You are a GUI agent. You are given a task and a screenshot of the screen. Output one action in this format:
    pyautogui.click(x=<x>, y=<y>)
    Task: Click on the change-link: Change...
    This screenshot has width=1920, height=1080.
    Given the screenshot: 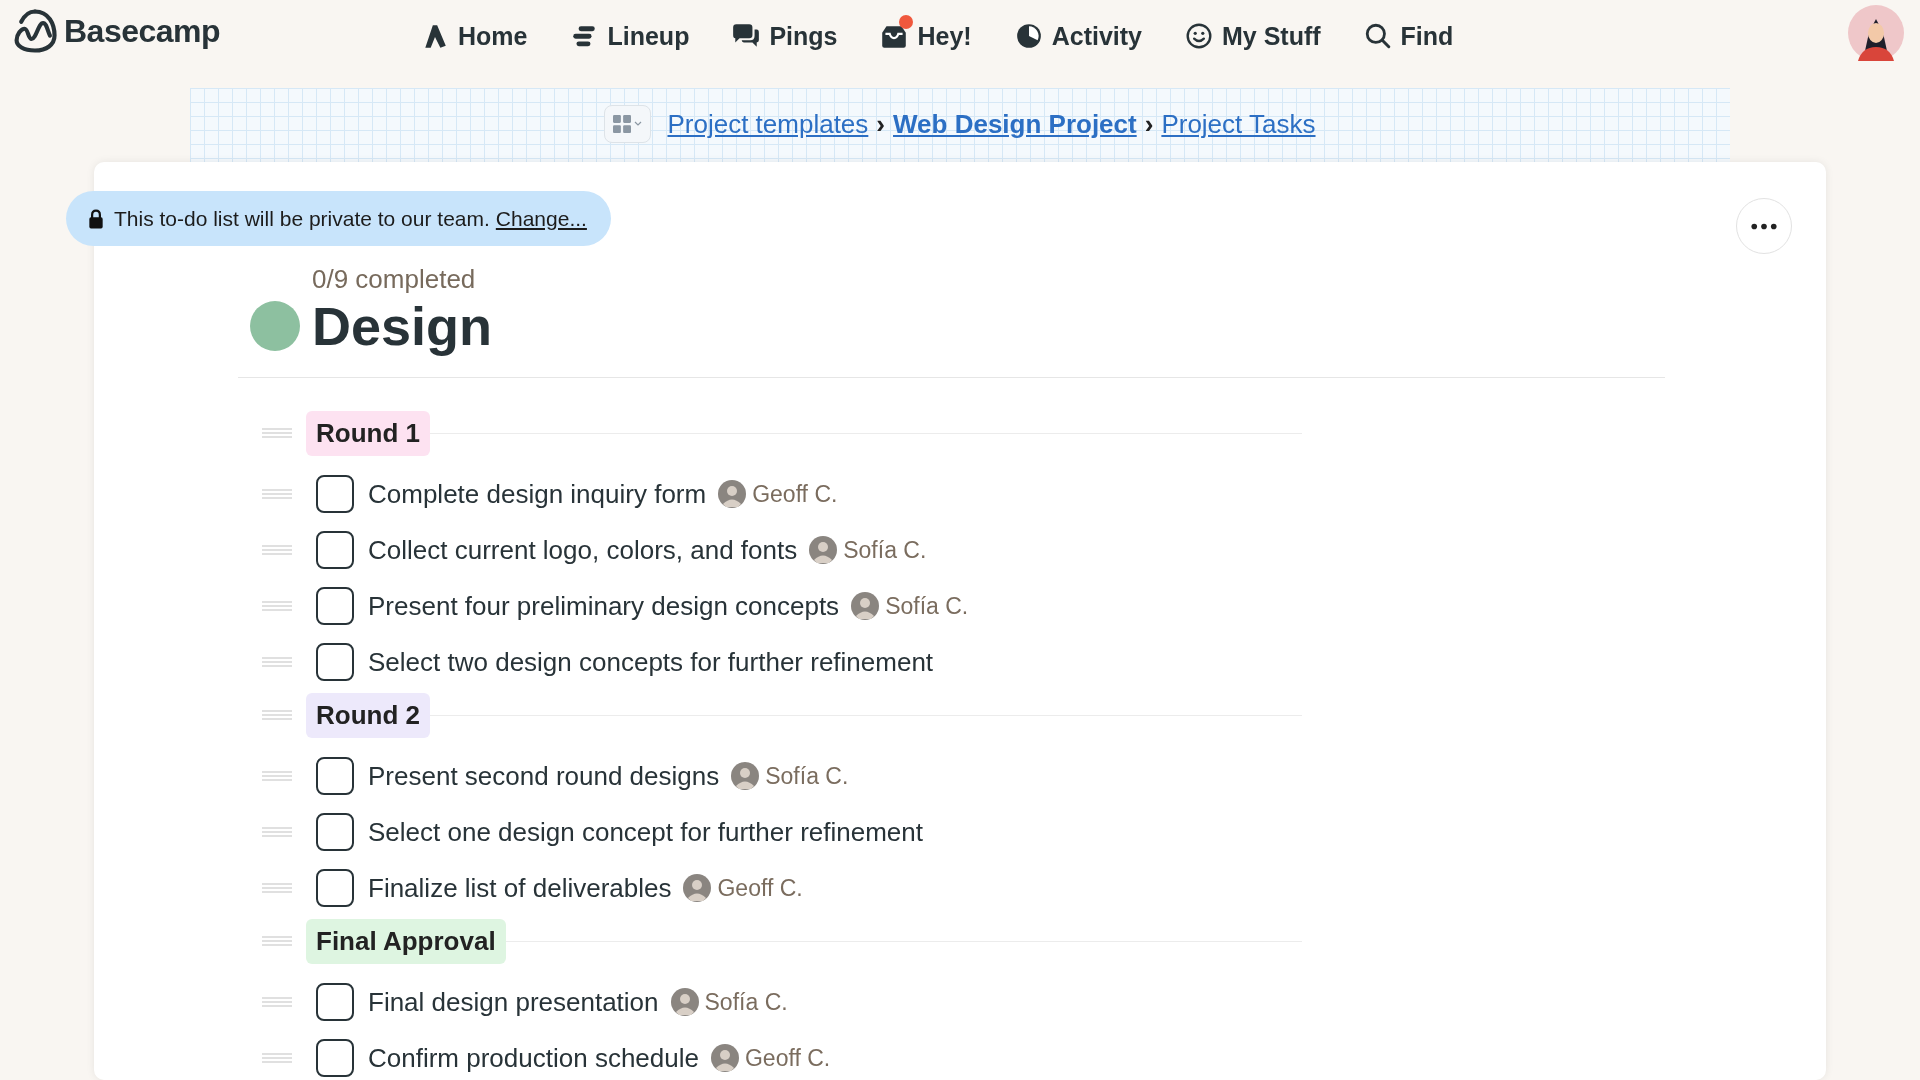 What is the action you would take?
    pyautogui.click(x=541, y=218)
    